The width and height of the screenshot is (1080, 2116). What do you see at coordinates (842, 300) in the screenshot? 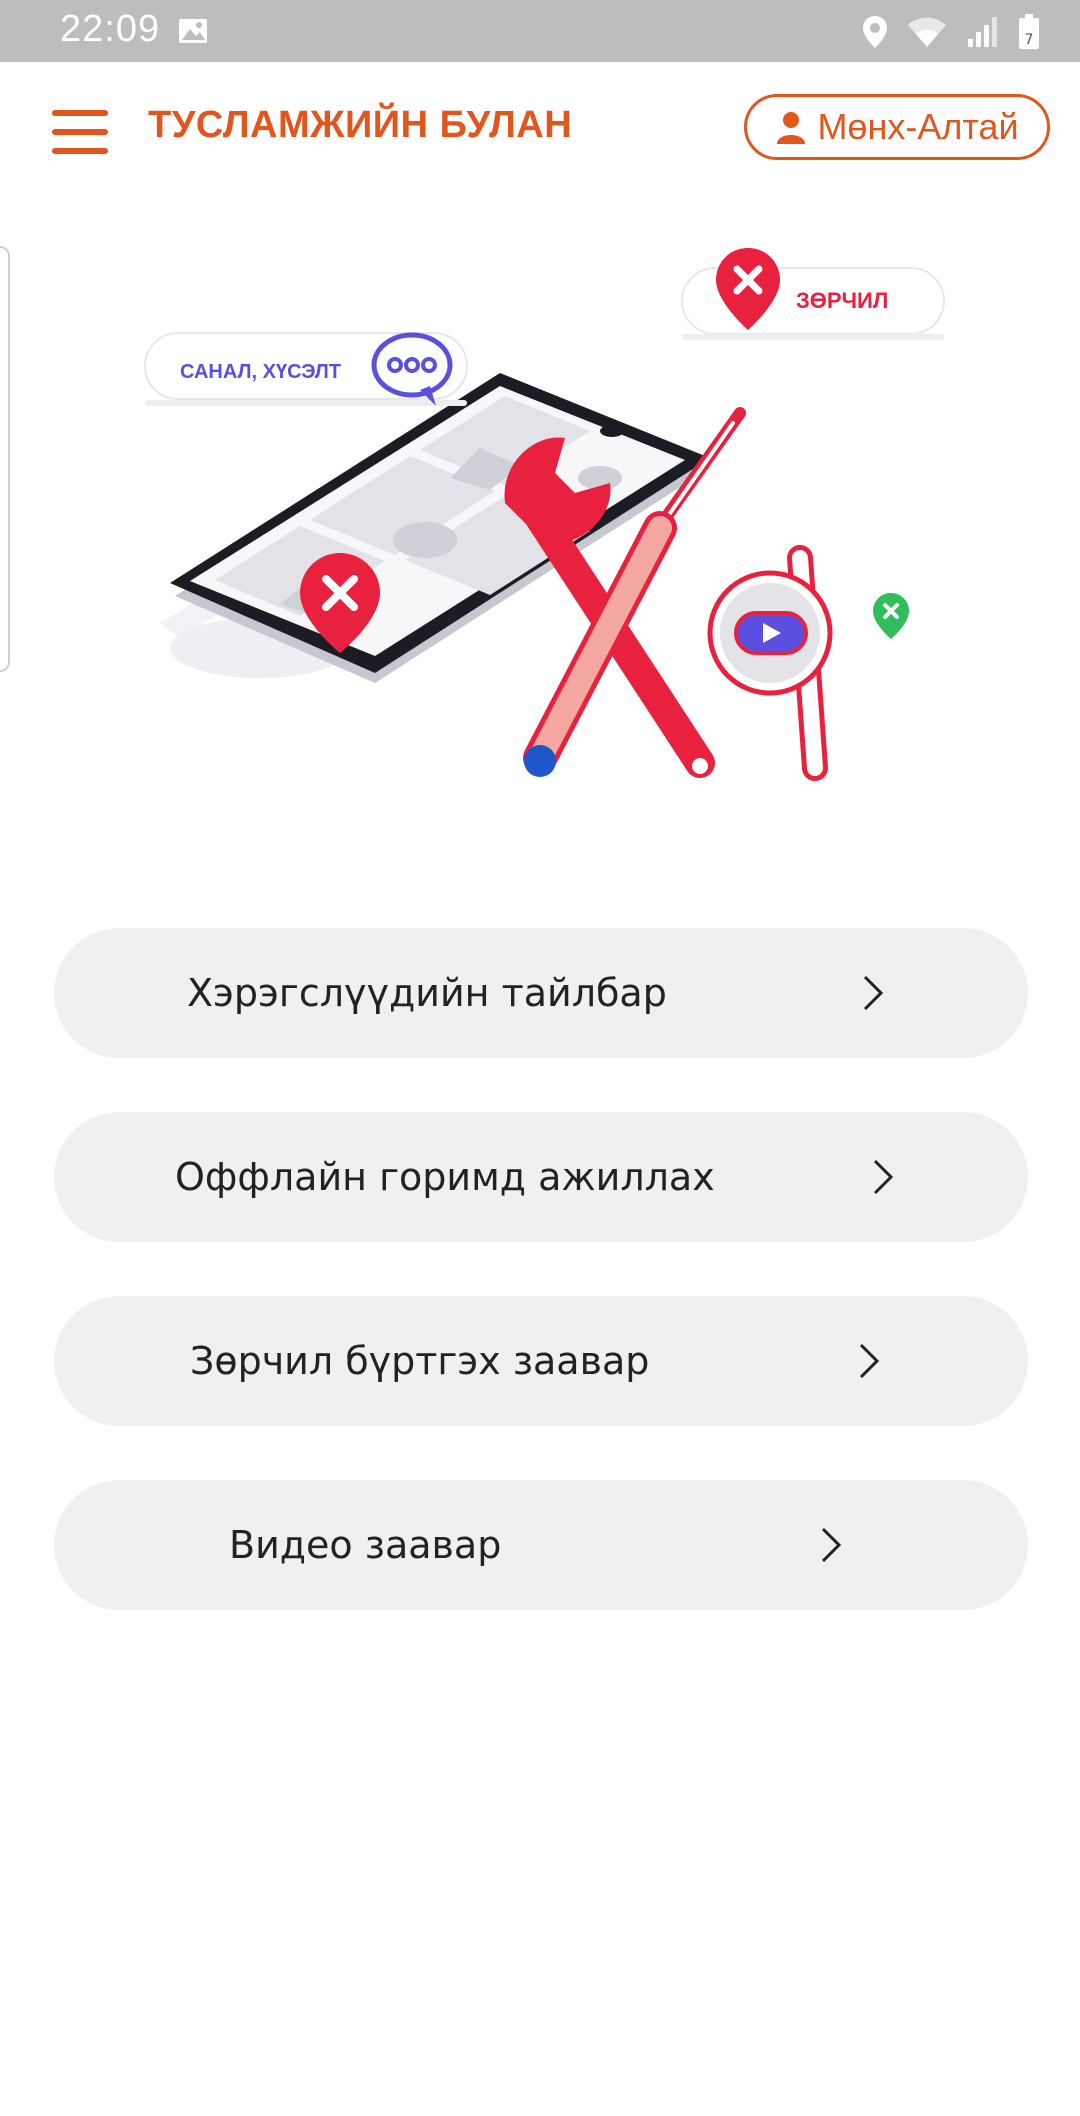
I see `violation-label: ЗӨРЧИЛ` at bounding box center [842, 300].